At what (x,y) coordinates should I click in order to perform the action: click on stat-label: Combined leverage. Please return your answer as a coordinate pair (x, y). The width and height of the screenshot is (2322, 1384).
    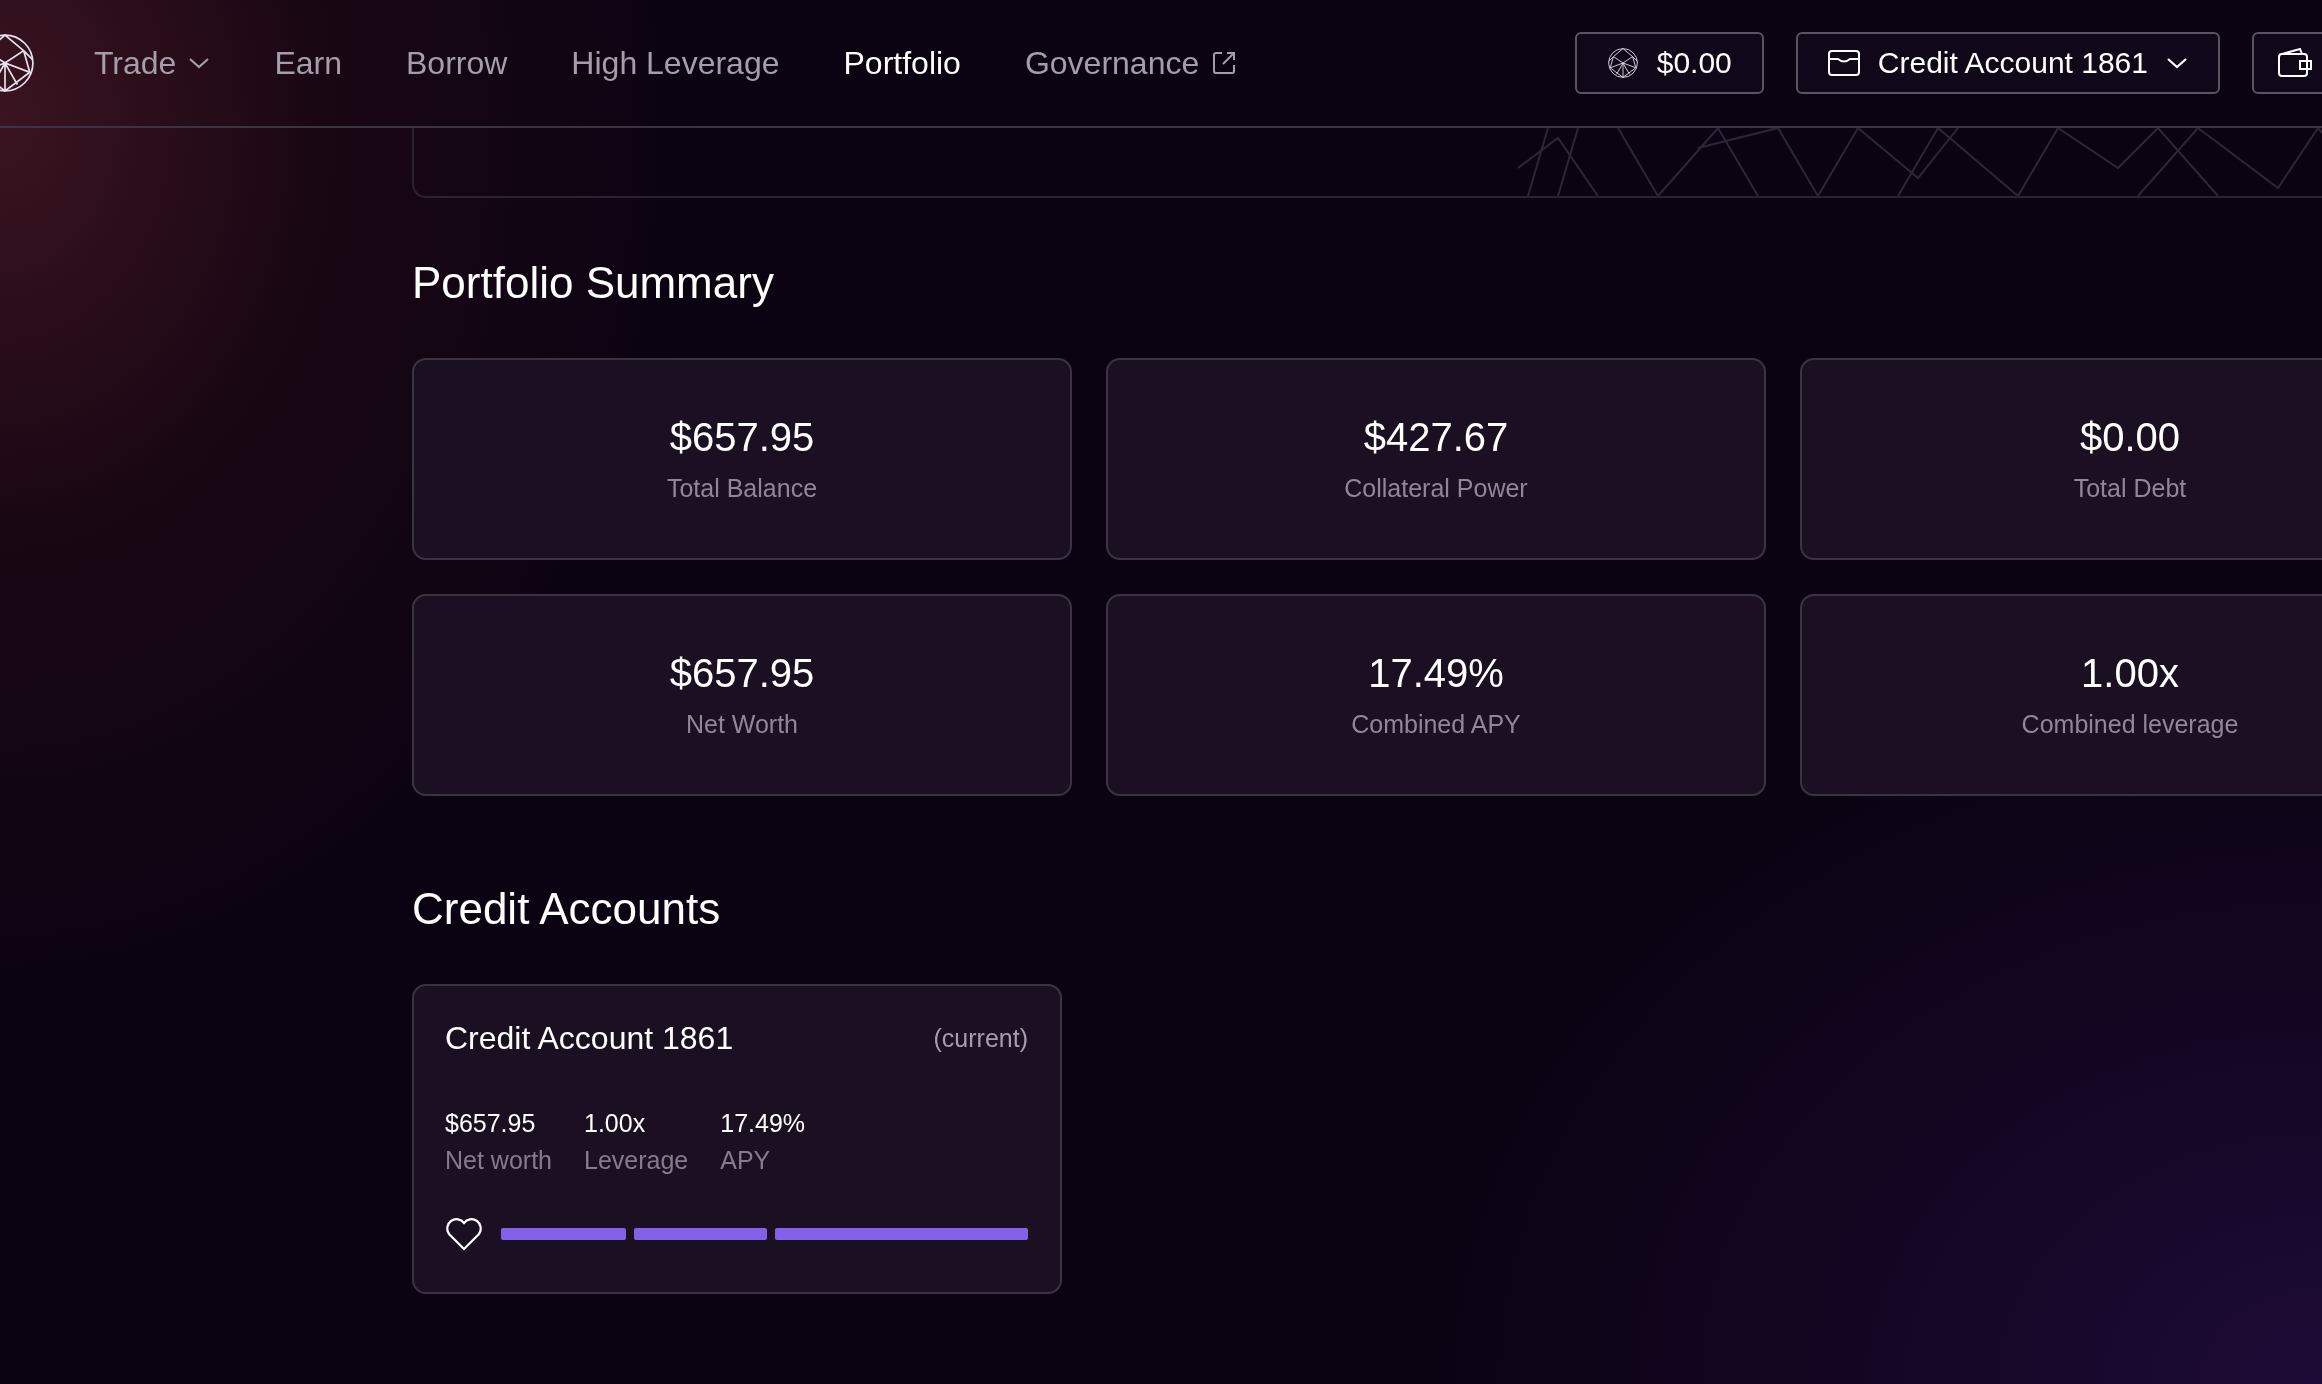
    Looking at the image, I should click on (2130, 724).